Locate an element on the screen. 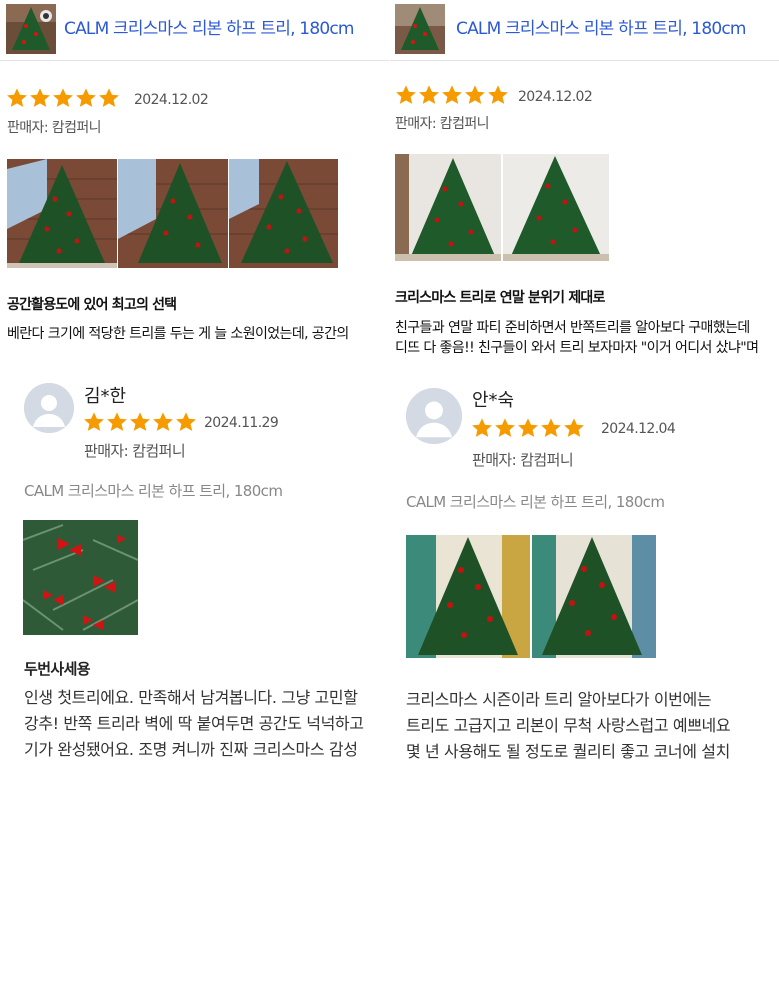 The image size is (779, 997). review-subtitle: 두번사세용 is located at coordinates (57, 669).